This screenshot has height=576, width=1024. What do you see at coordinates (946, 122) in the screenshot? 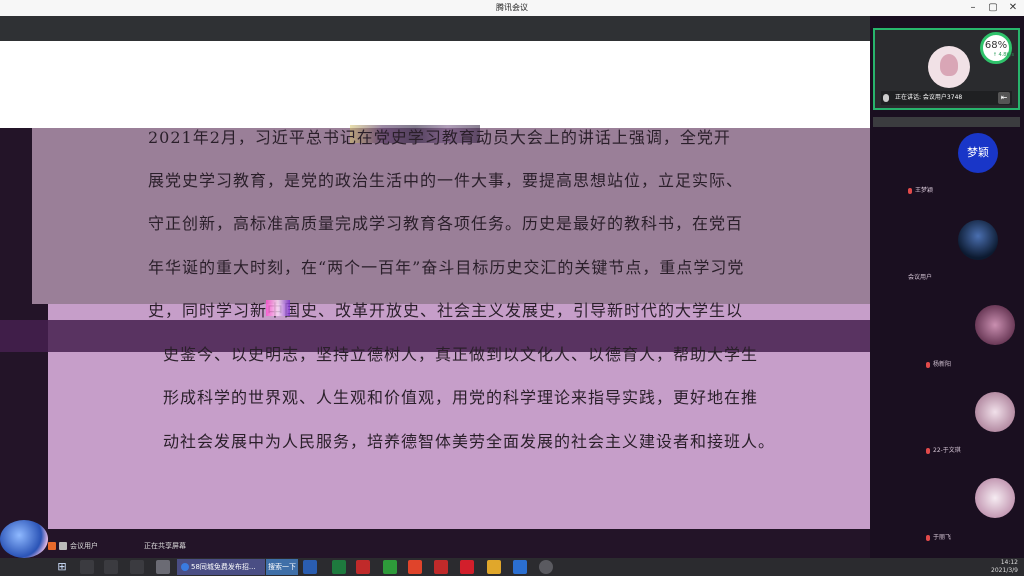
I see `video-card-placeholder` at bounding box center [946, 122].